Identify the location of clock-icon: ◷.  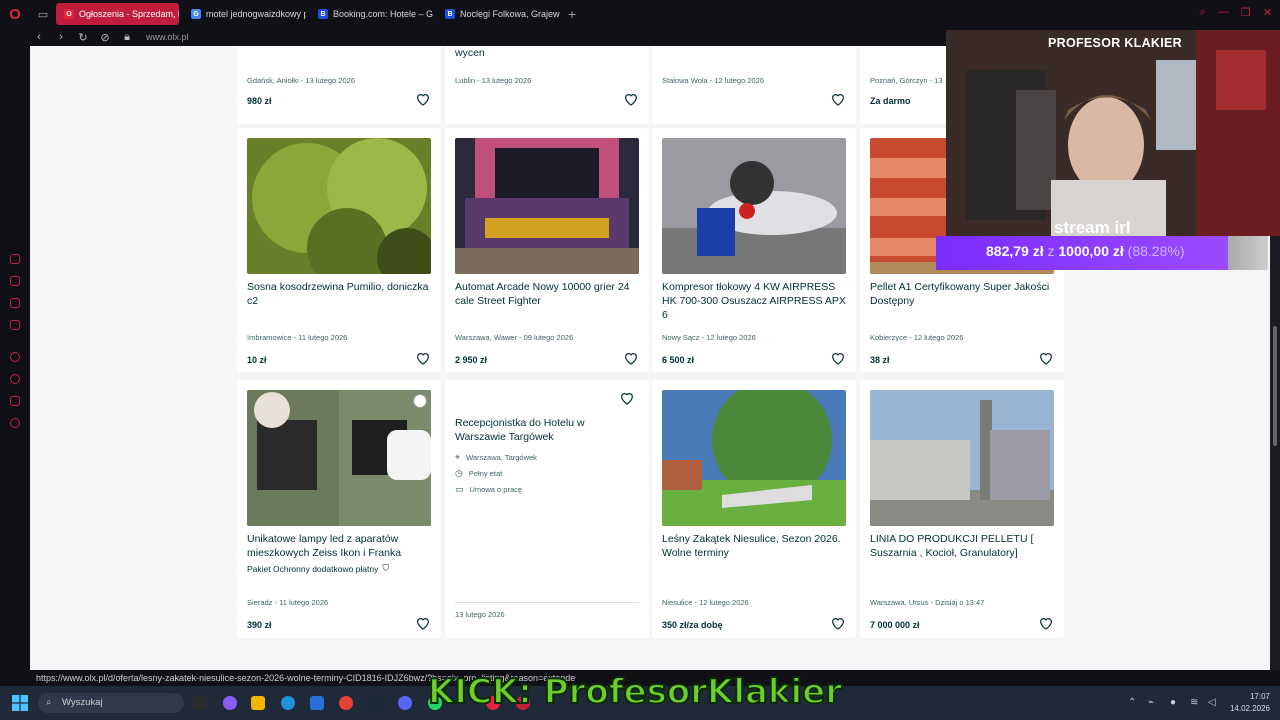
(459, 473).